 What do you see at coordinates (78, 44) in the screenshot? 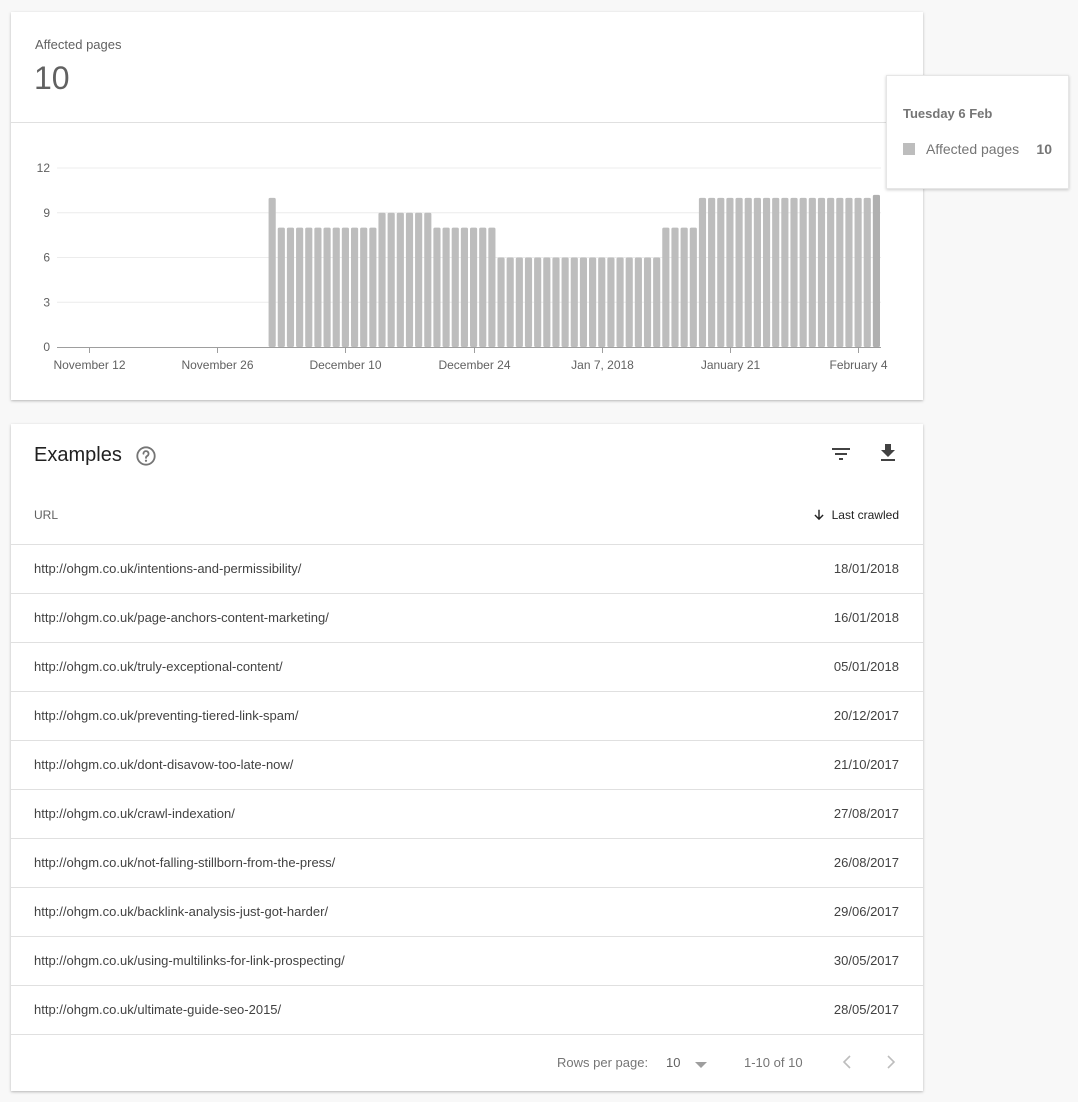
I see `metric-label: Affected pages` at bounding box center [78, 44].